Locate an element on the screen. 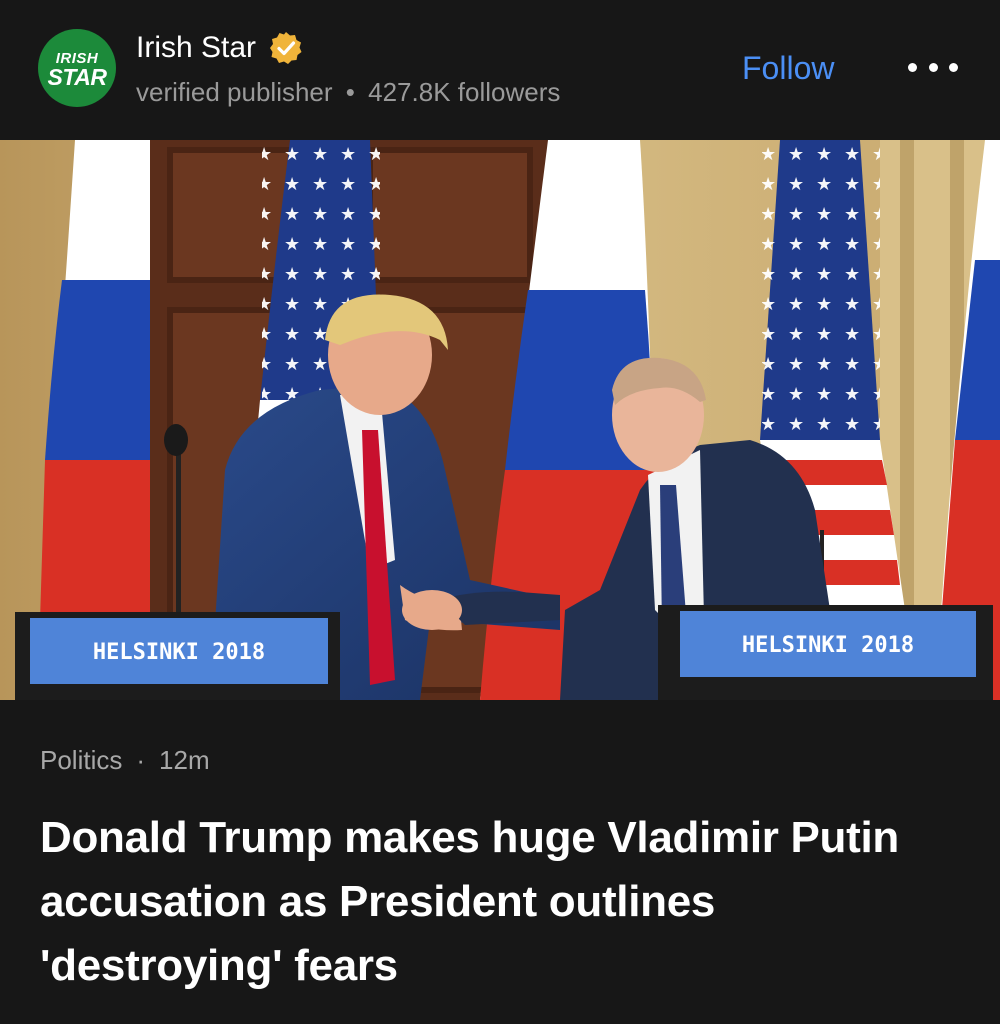 The width and height of the screenshot is (1000, 1024). article-meta: Politics · 12m is located at coordinates (125, 760).